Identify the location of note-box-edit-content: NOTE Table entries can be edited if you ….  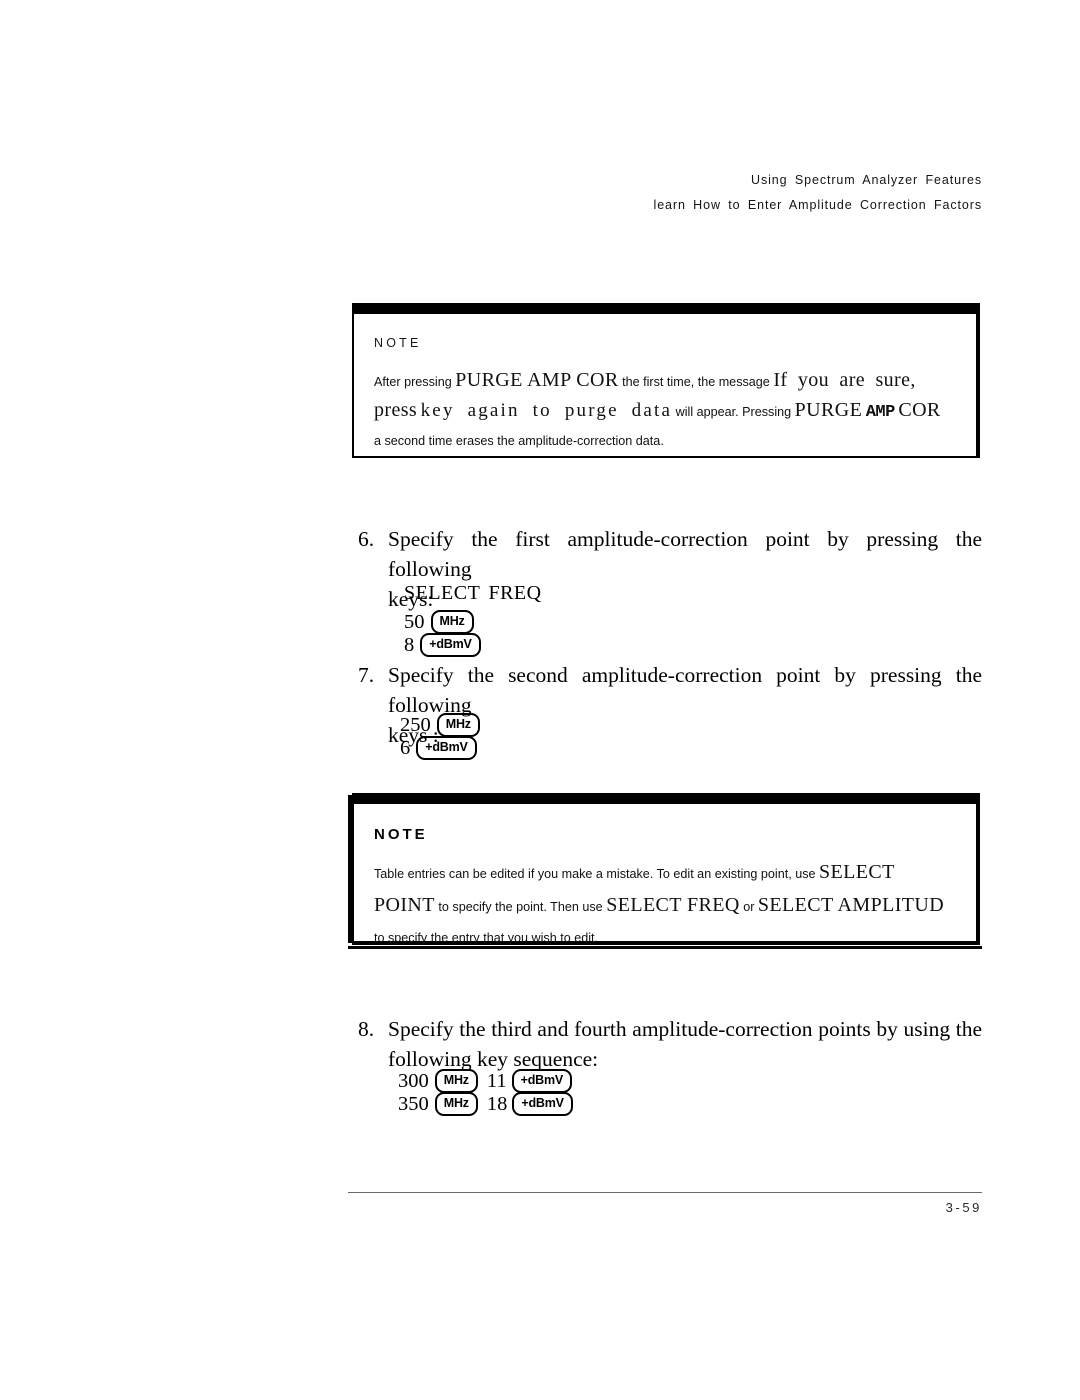
(665, 879).